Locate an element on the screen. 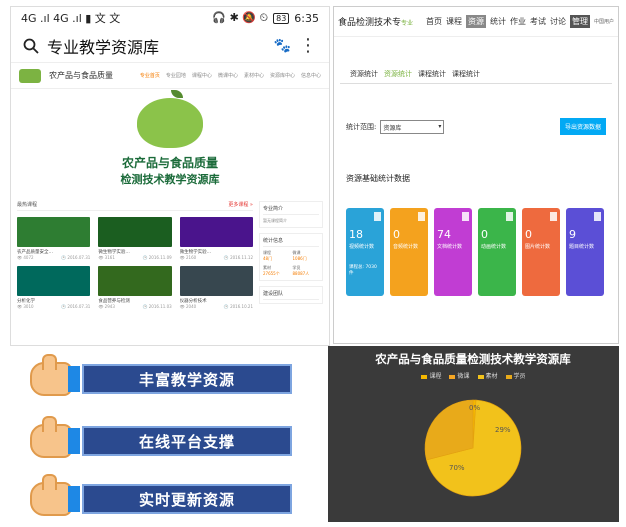 The width and height of the screenshot is (626, 527). search-bar: 专业教学资源库 🐾 ⋮ is located at coordinates (170, 46).